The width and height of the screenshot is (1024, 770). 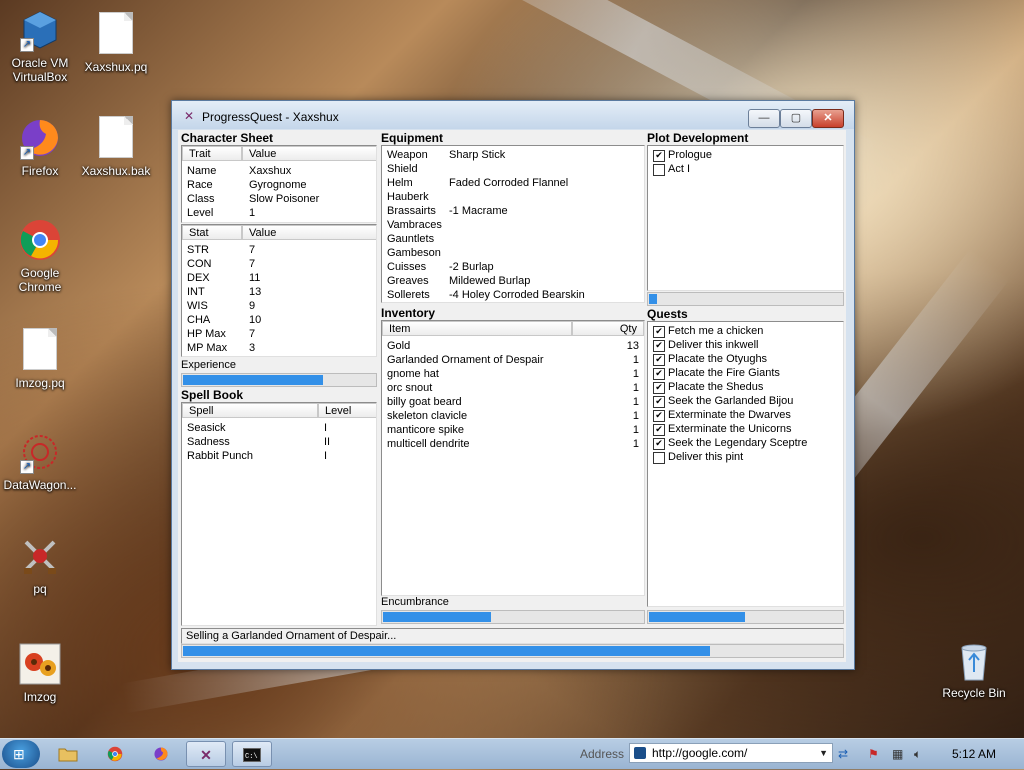 I want to click on inventory-row: billy goat beard 1, so click(x=513, y=402).